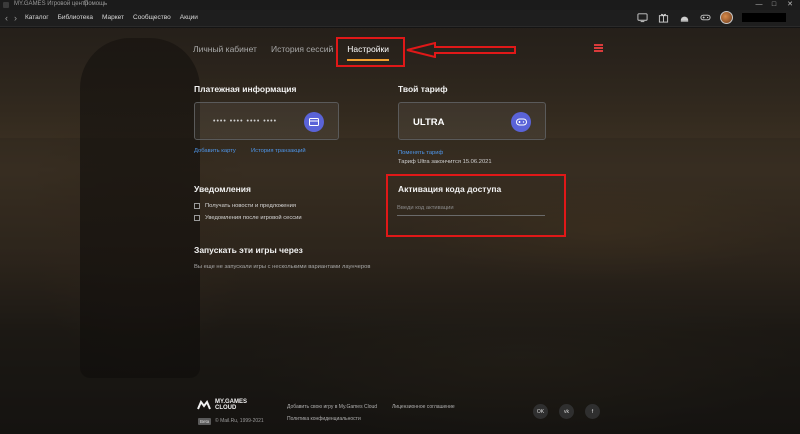 This screenshot has width=800, height=434. What do you see at coordinates (774, 5) in the screenshot?
I see `maximize-button: □` at bounding box center [774, 5].